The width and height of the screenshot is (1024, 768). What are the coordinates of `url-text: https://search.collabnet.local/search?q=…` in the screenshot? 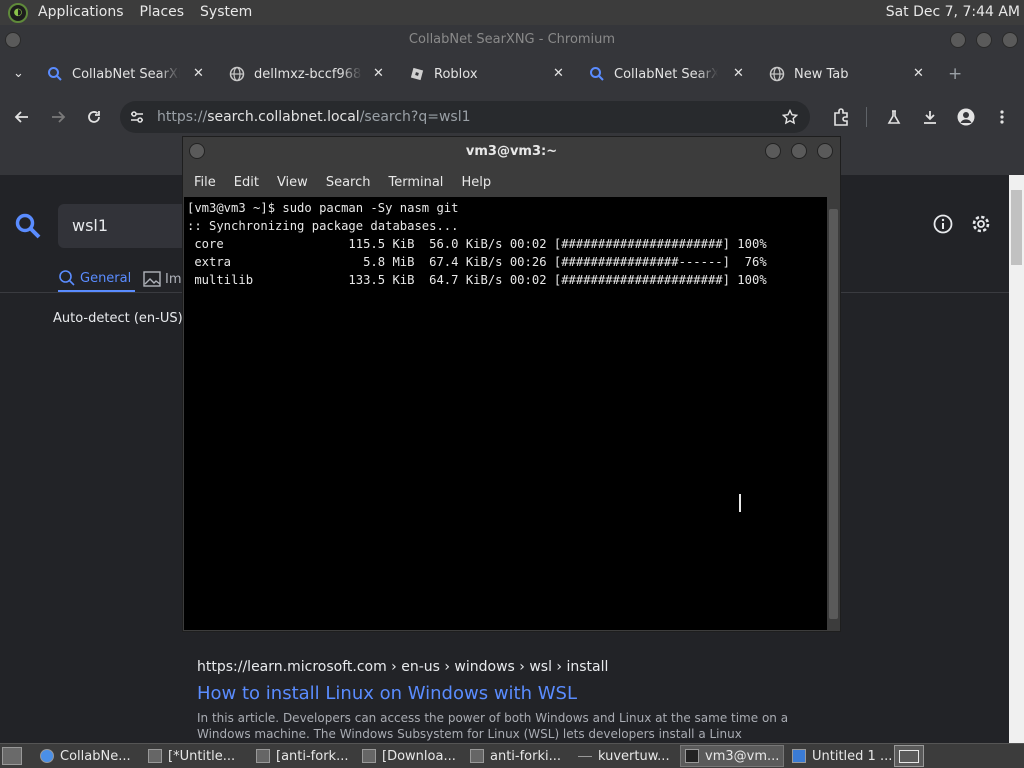 It's located at (314, 117).